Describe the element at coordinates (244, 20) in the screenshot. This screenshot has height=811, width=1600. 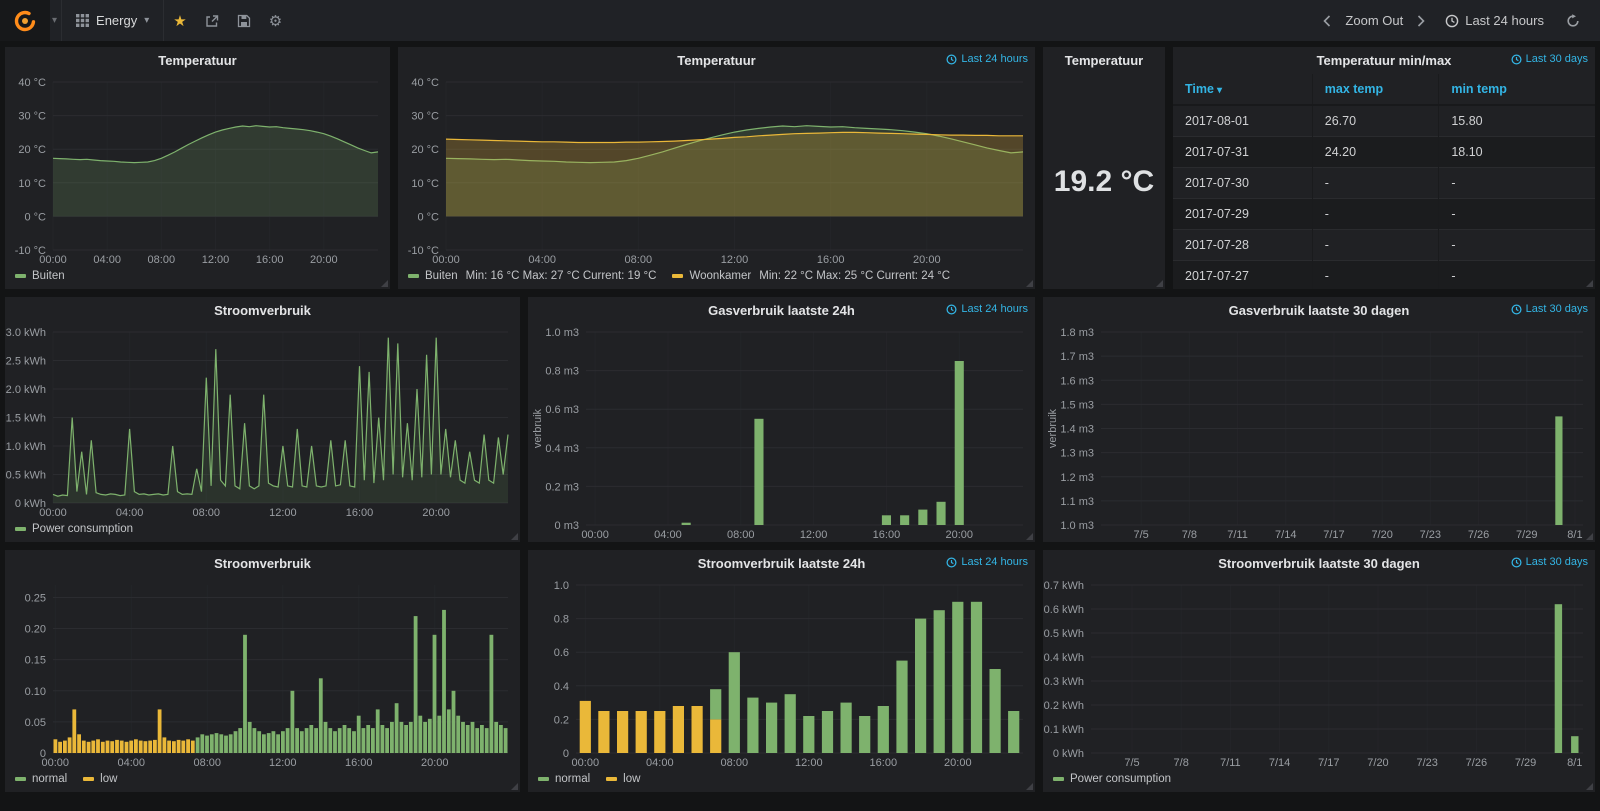
I see `save-button` at that location.